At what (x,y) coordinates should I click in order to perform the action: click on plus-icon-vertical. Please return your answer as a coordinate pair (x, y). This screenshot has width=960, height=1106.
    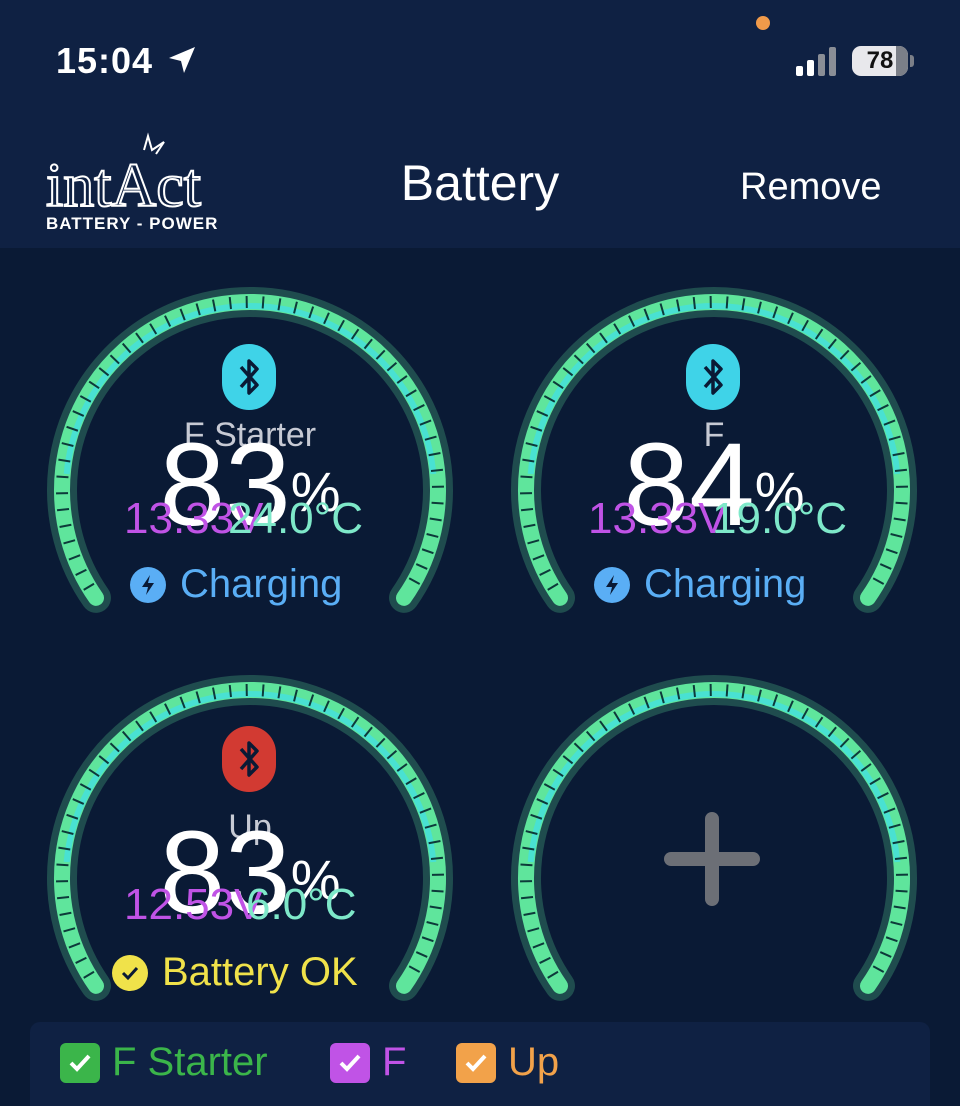
    Looking at the image, I should click on (712, 859).